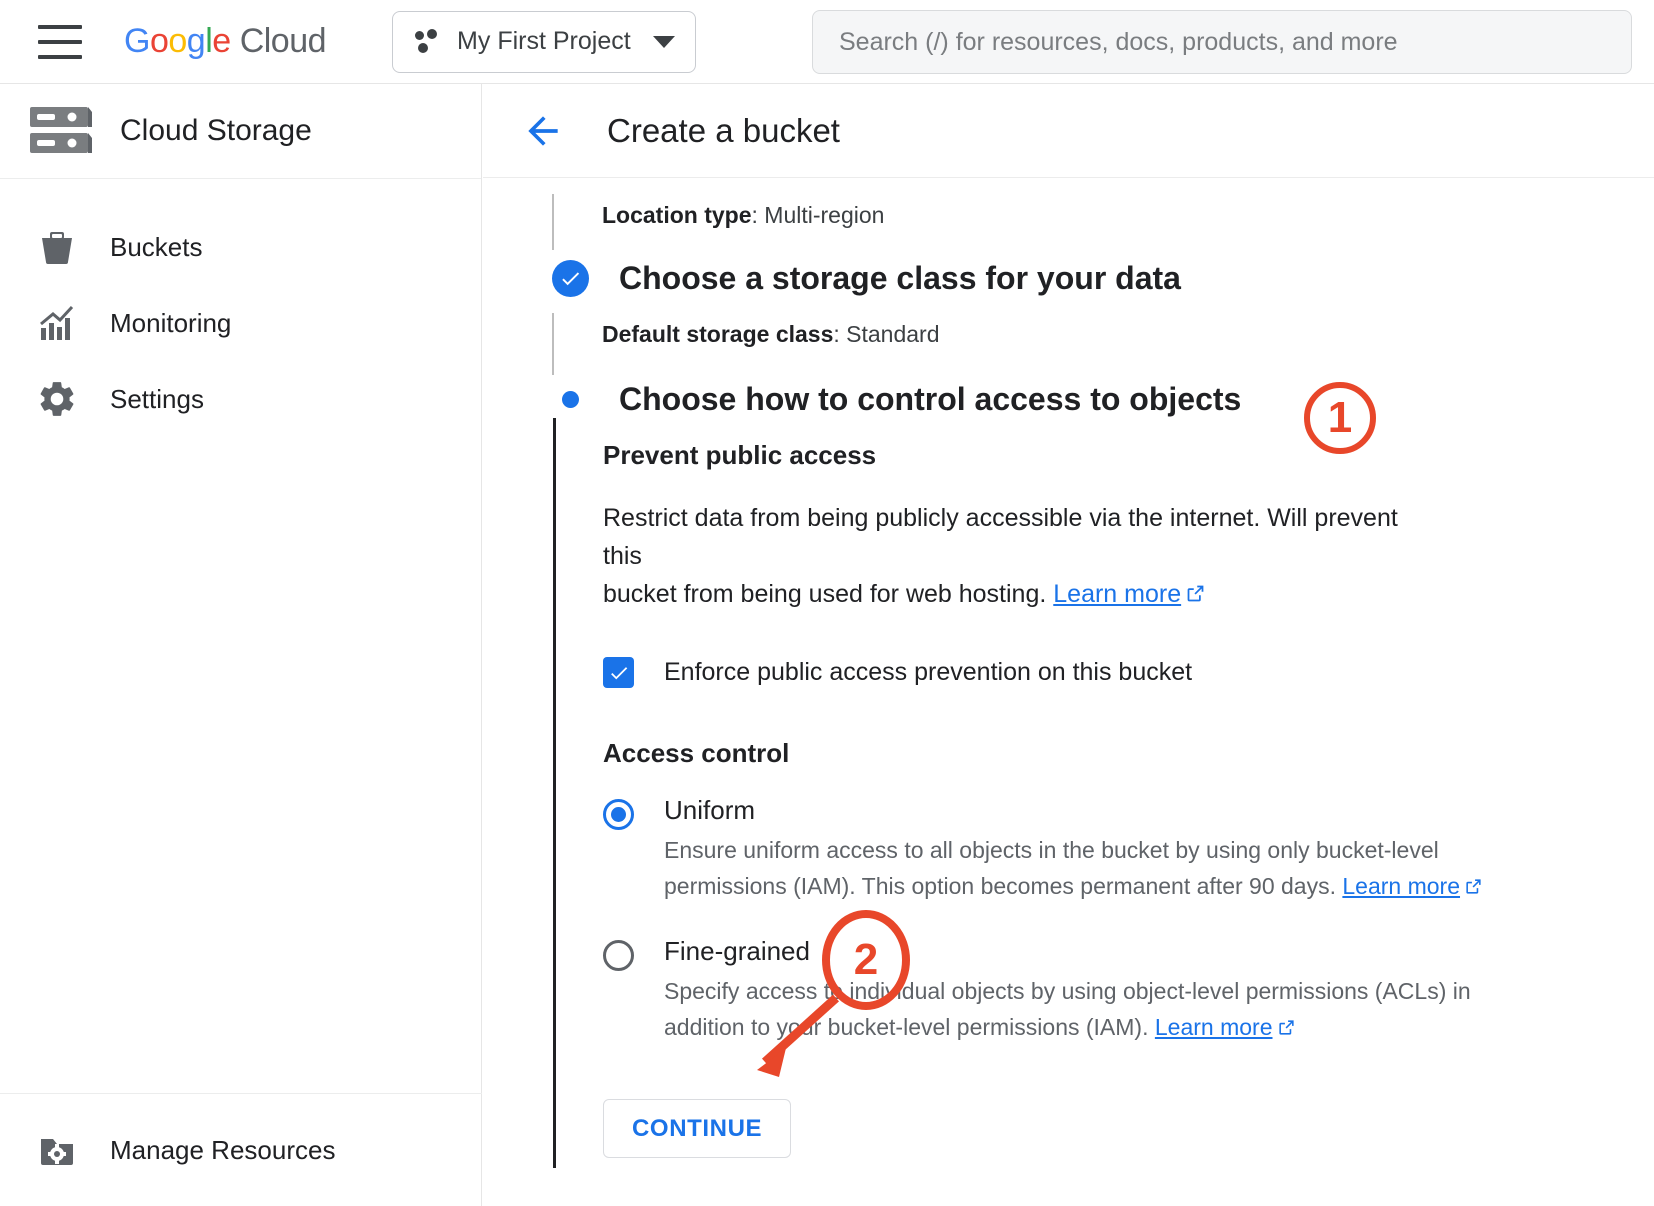 The width and height of the screenshot is (1654, 1206). I want to click on logo-letter: g, so click(196, 41).